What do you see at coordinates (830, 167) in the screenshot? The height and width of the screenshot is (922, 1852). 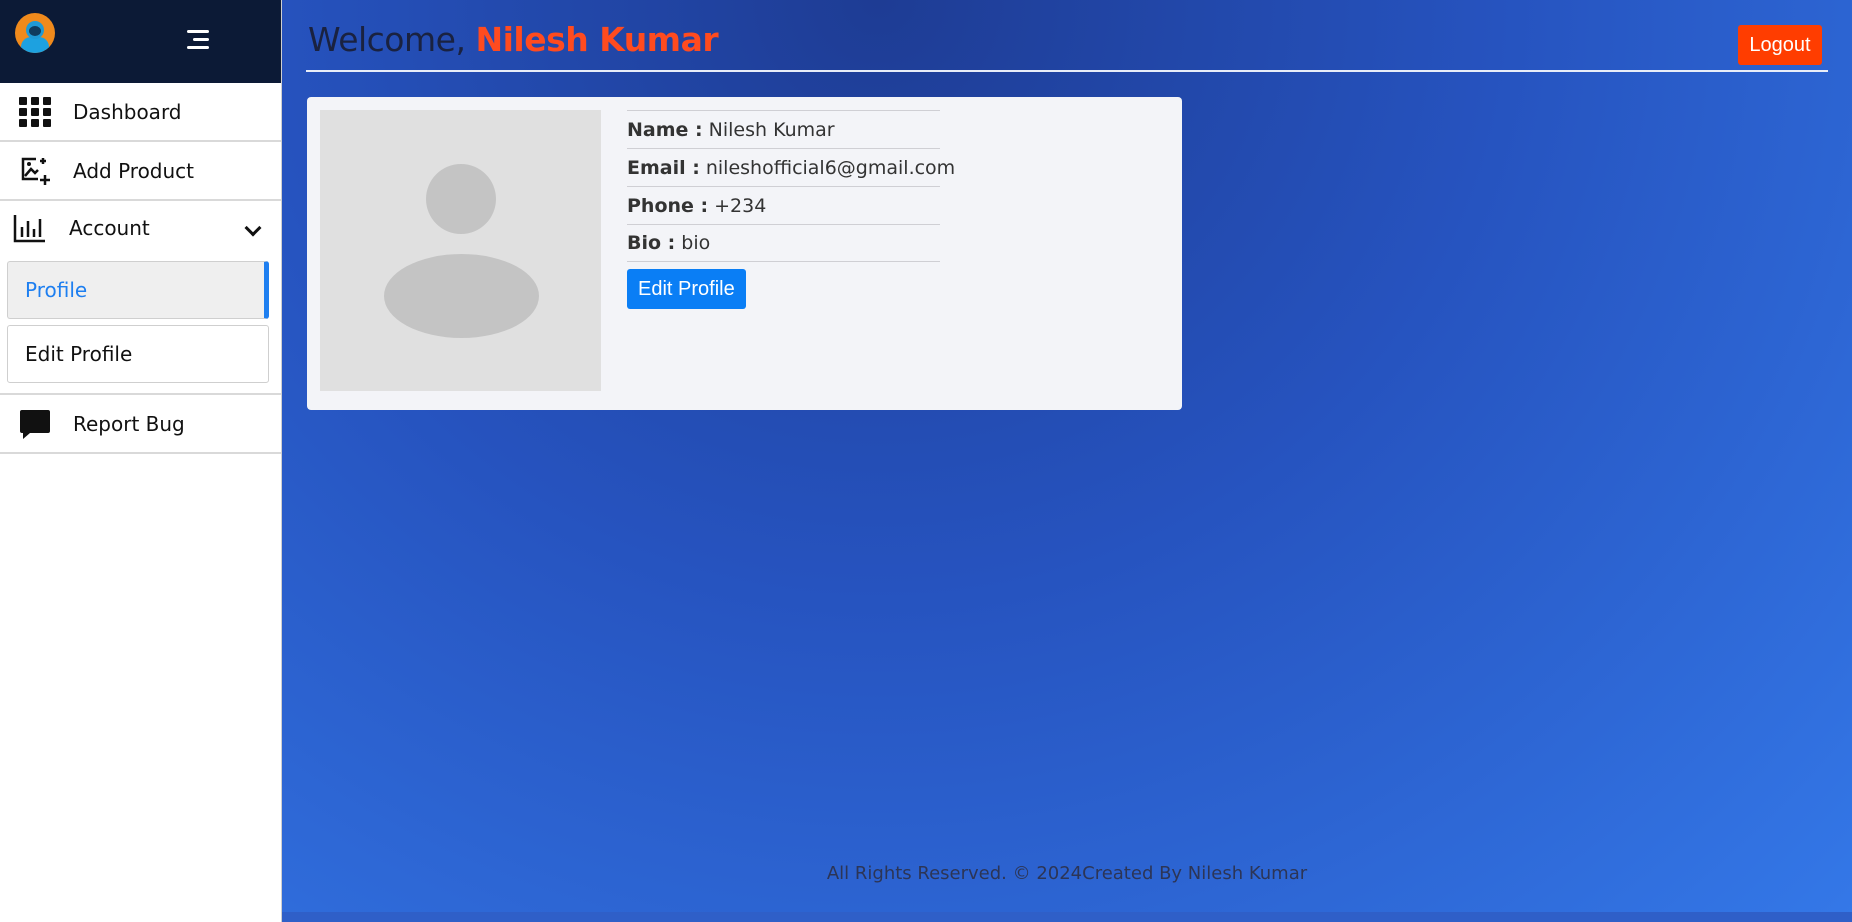 I see `email-value: nileshofficial6@gmail.com` at bounding box center [830, 167].